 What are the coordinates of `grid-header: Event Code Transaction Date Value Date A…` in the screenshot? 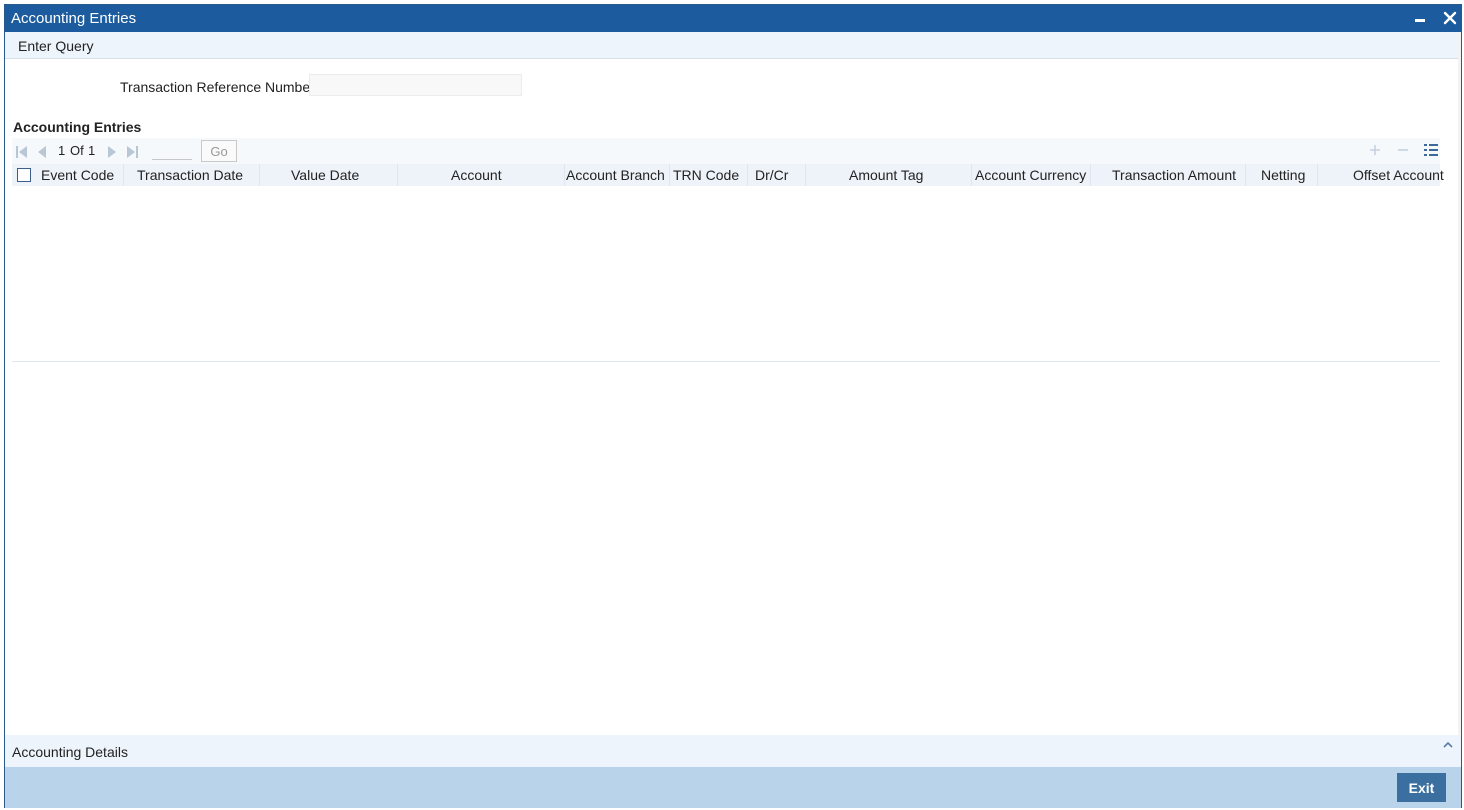 It's located at (728, 175).